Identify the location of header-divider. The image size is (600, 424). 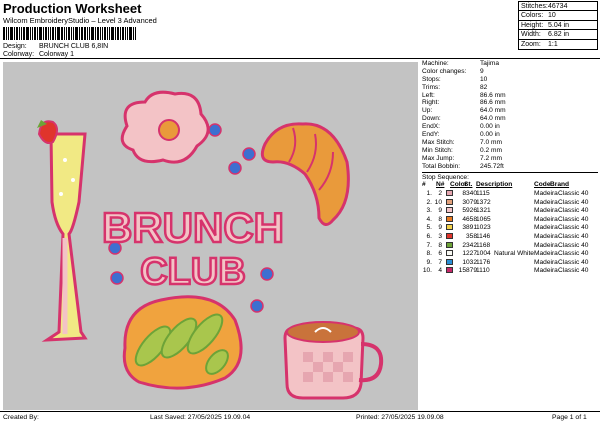
(300, 58).